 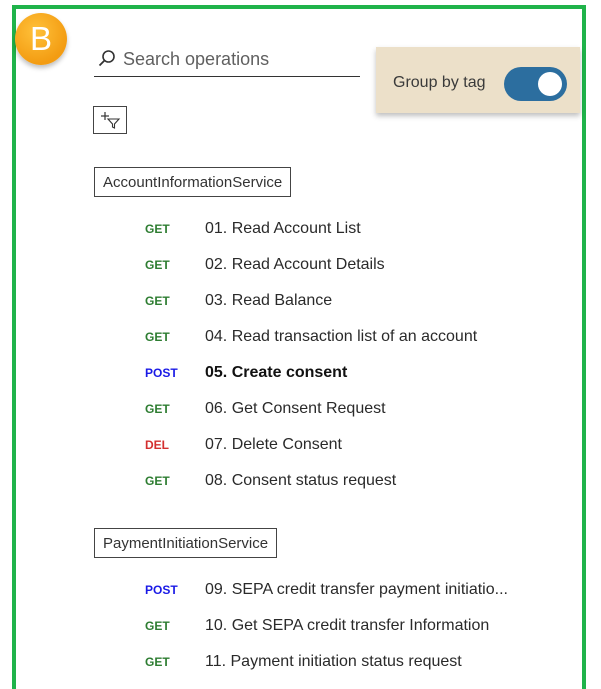 I want to click on operation-name: 08. Consent status request, so click(x=301, y=480).